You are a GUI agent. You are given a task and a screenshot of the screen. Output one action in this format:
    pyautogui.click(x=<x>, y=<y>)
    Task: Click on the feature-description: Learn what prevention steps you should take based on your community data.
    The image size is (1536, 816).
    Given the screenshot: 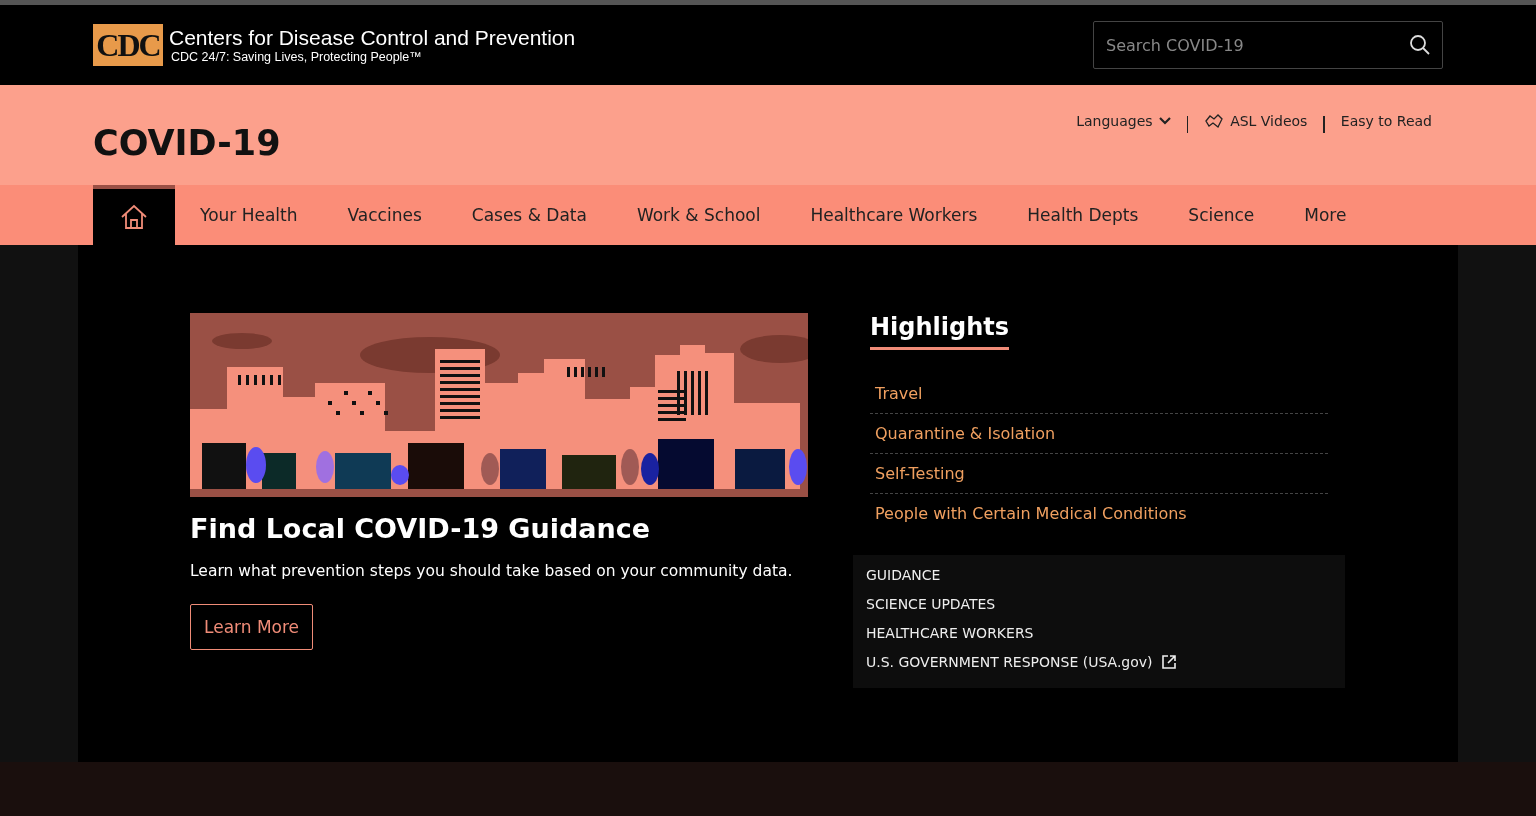 What is the action you would take?
    pyautogui.click(x=492, y=571)
    